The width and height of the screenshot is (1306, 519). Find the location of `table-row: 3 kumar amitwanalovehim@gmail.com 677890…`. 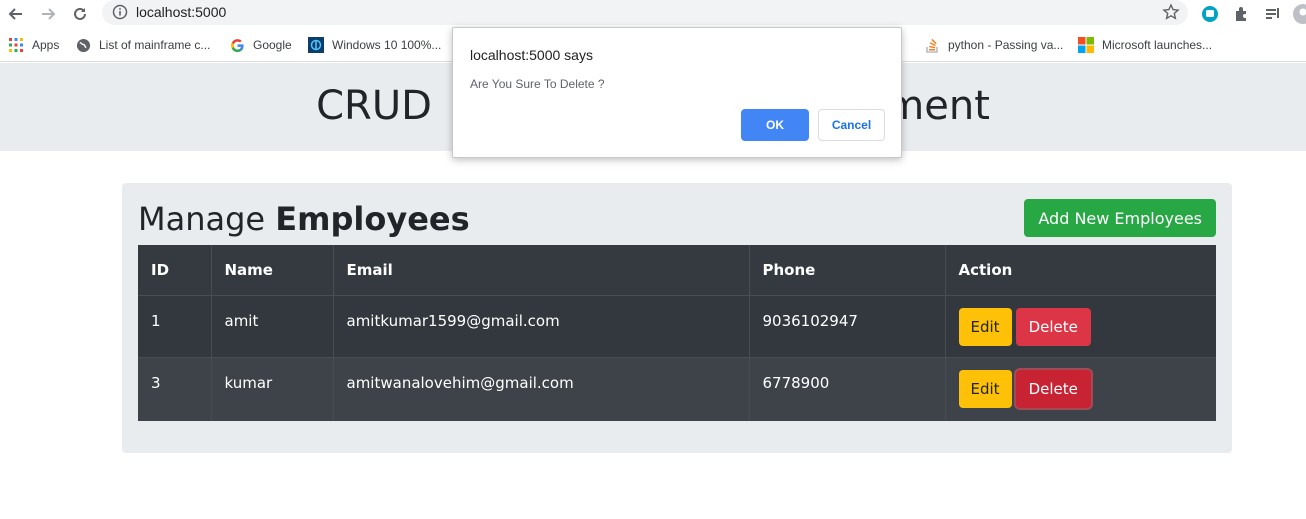

table-row: 3 kumar amitwanalovehim@gmail.com 677890… is located at coordinates (677, 389).